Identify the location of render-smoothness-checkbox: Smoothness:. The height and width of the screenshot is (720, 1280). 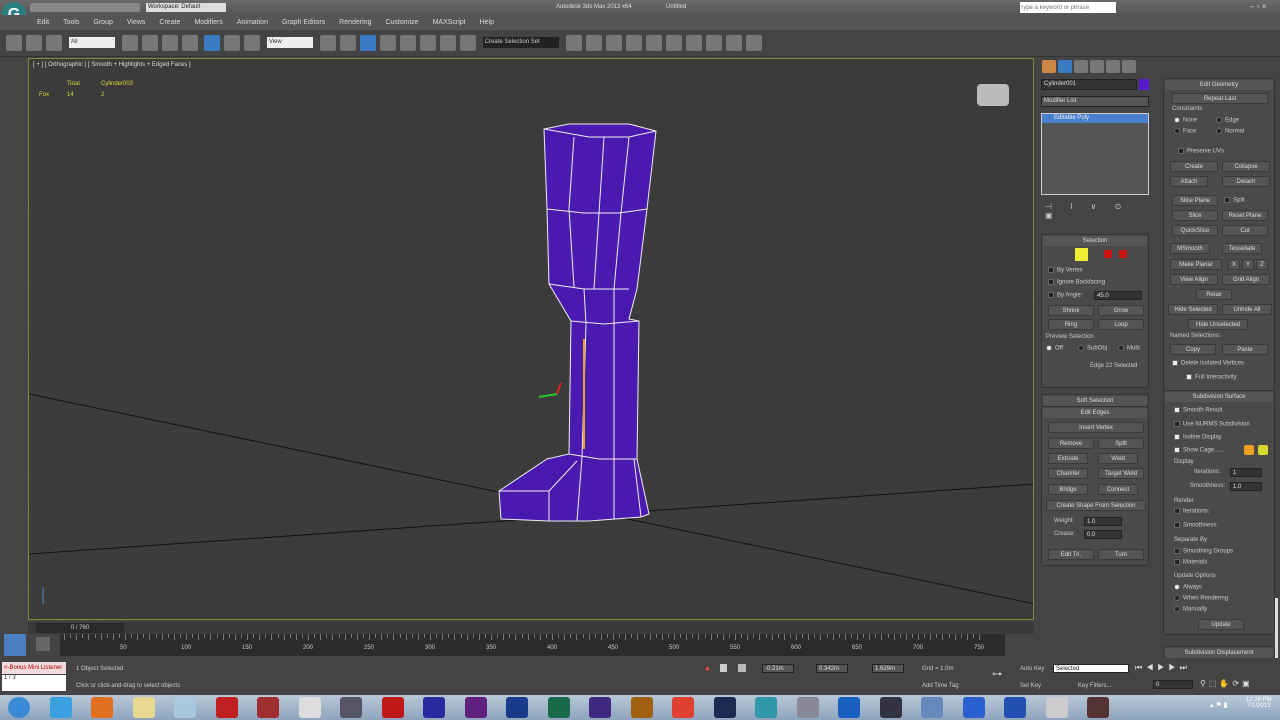
(1196, 525).